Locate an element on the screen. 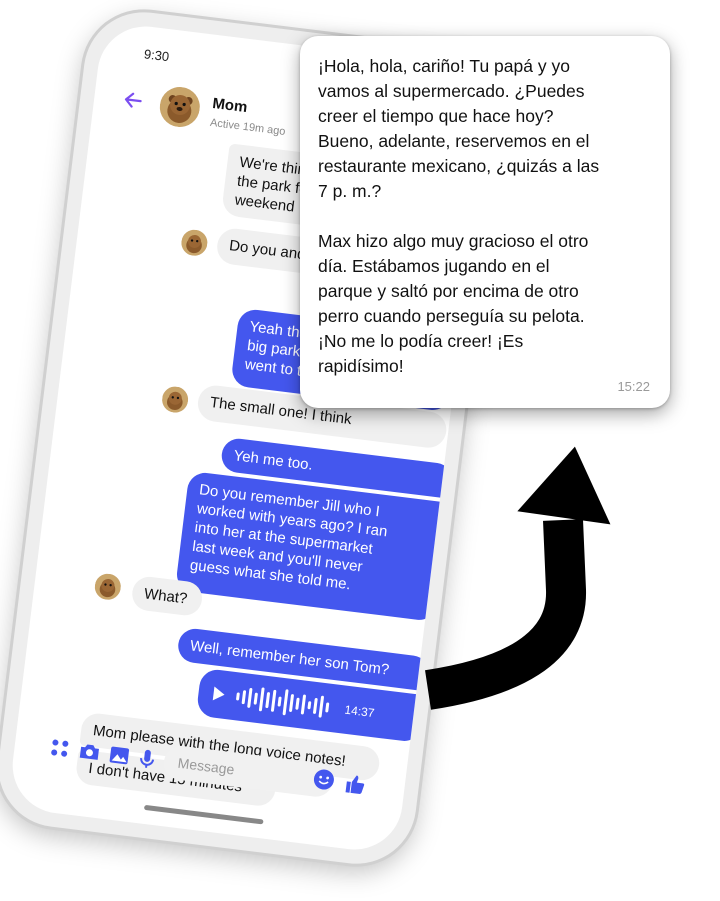 This screenshot has height=901, width=720. message-timestamp: 15:22 is located at coordinates (633, 386).